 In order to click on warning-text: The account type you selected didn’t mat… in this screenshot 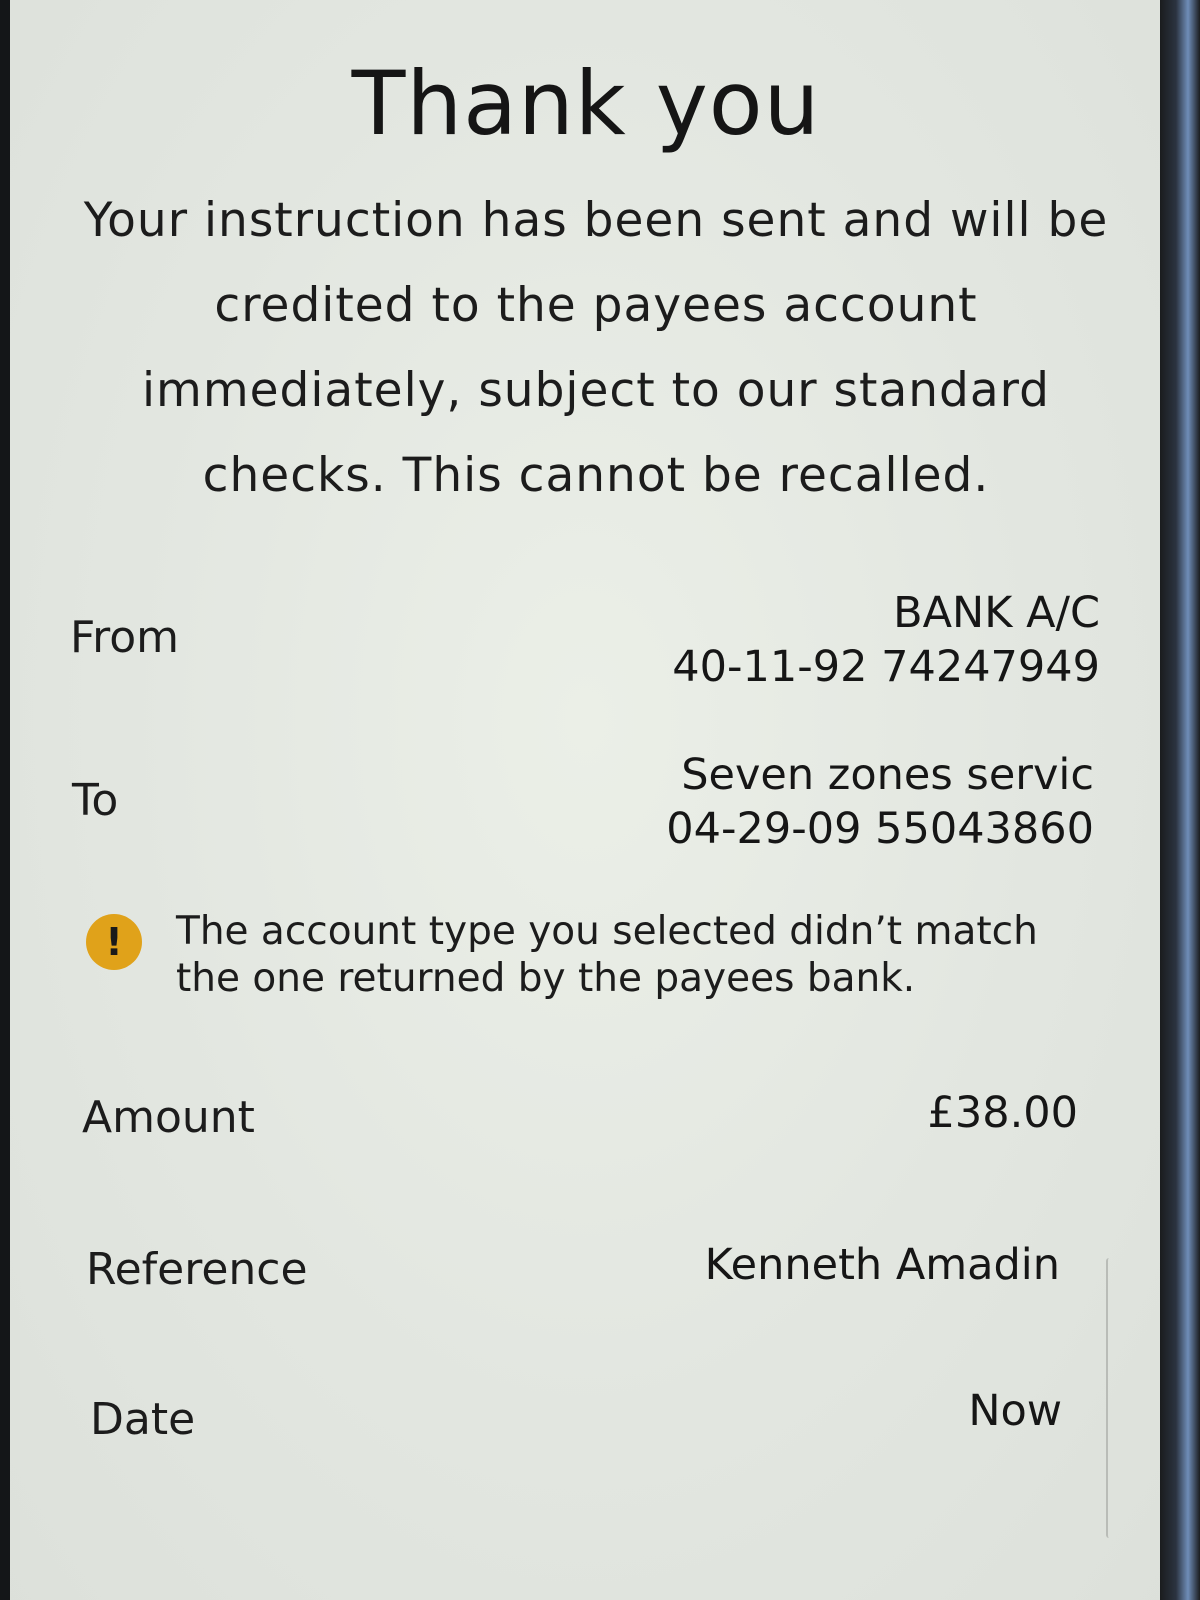, I will do `click(607, 955)`.